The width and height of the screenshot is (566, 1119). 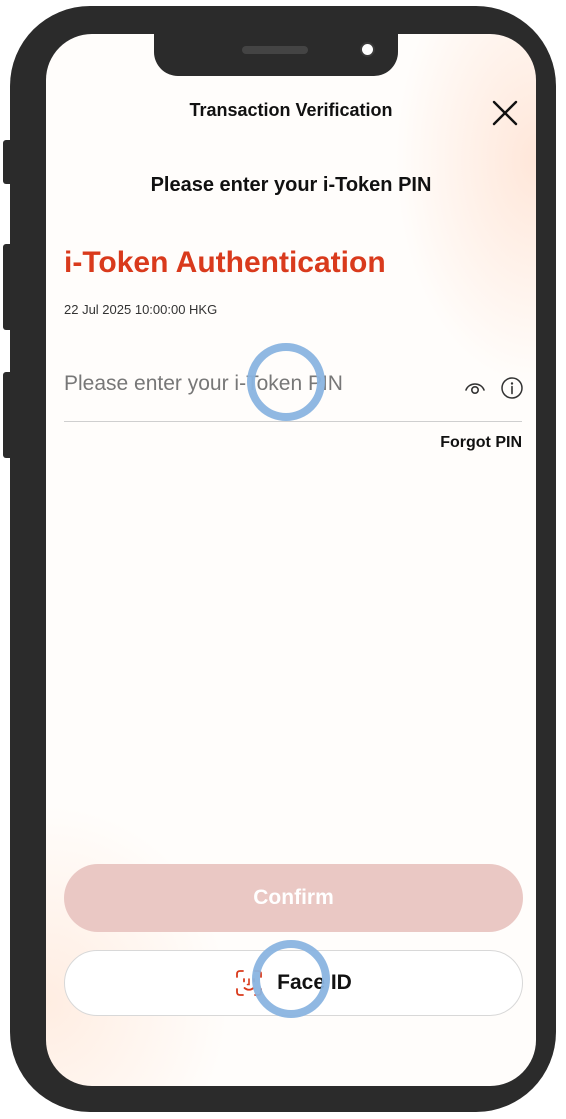 What do you see at coordinates (505, 113) in the screenshot?
I see `close-icon` at bounding box center [505, 113].